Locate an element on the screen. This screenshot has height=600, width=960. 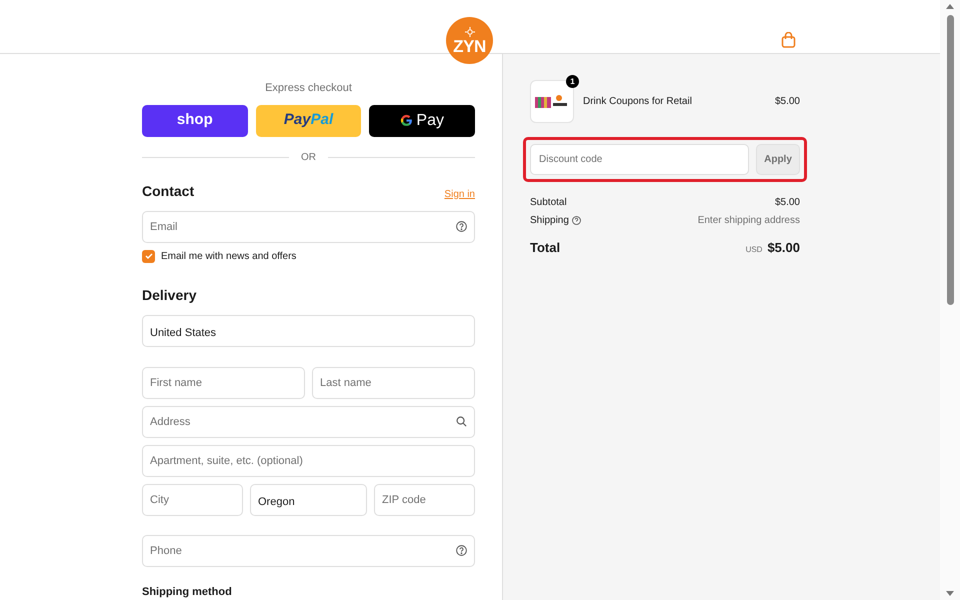
coupon-image-drawing is located at coordinates (552, 102).